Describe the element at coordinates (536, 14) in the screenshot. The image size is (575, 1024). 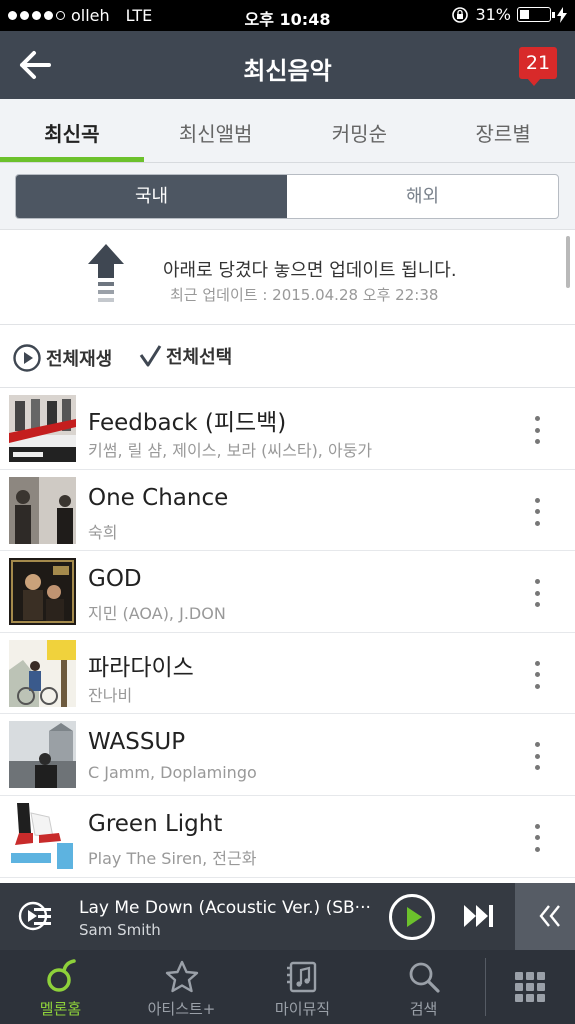
I see `battery-icon` at that location.